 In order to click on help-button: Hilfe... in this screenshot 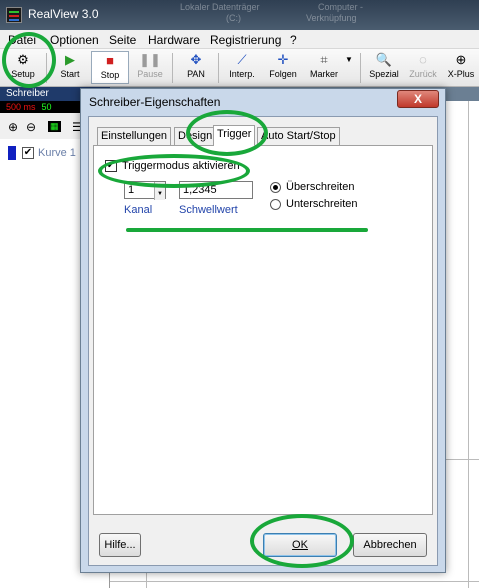, I will do `click(120, 545)`.